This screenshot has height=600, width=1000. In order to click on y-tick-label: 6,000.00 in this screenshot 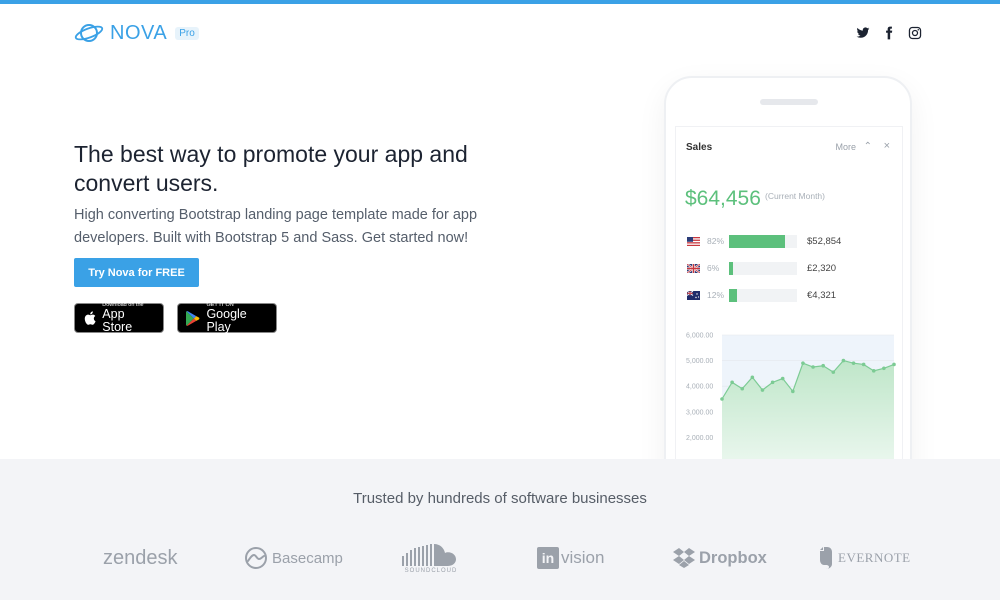, I will do `click(699, 336)`.